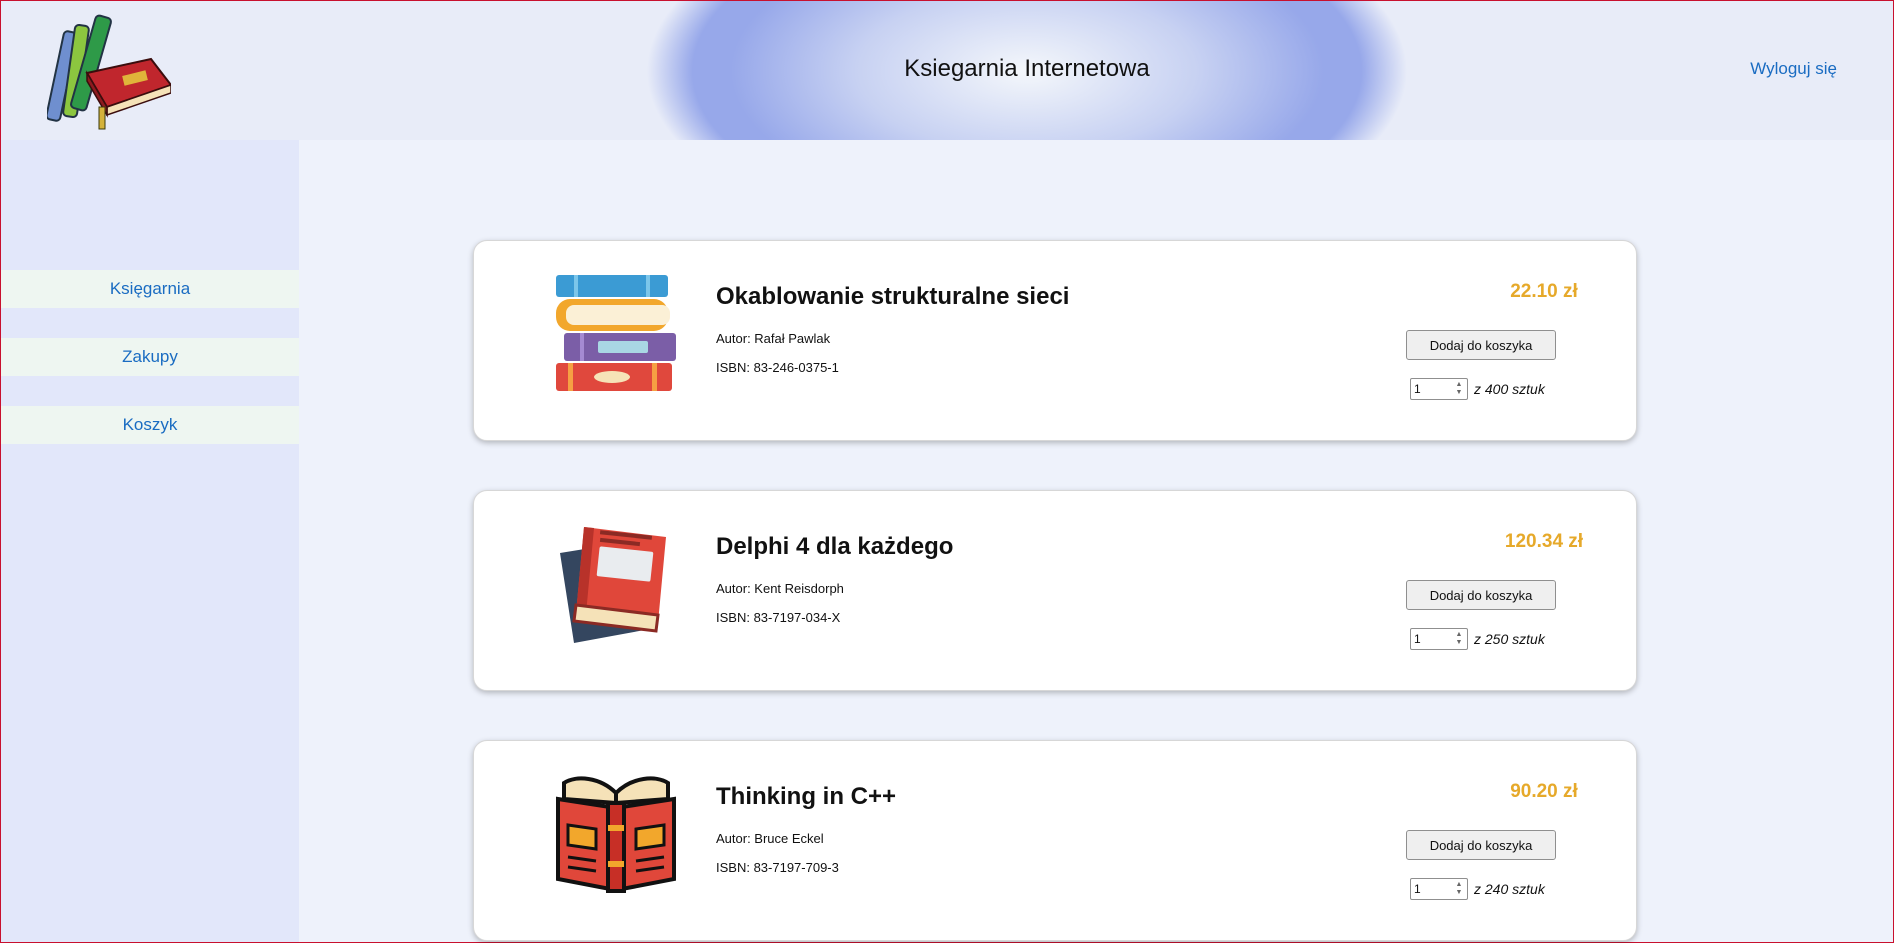  Describe the element at coordinates (773, 338) in the screenshot. I see `book-author: Autor: Rafał Pawlak` at that location.